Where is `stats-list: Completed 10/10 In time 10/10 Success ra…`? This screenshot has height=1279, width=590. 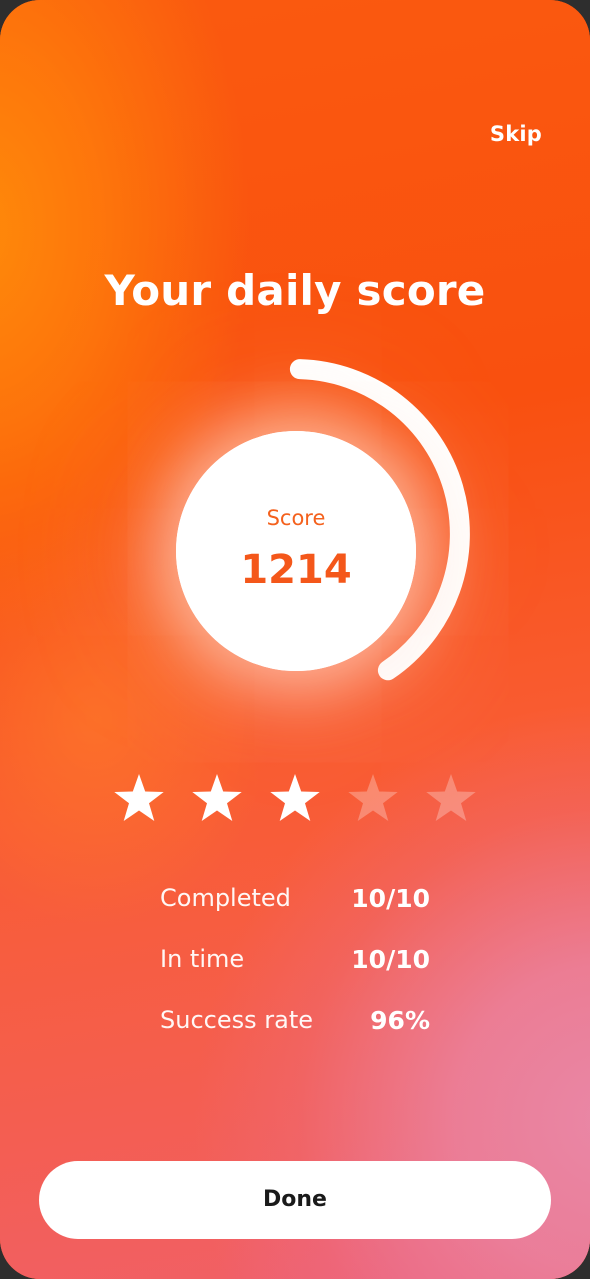 stats-list: Completed 10/10 In time 10/10 Success ra… is located at coordinates (300, 975).